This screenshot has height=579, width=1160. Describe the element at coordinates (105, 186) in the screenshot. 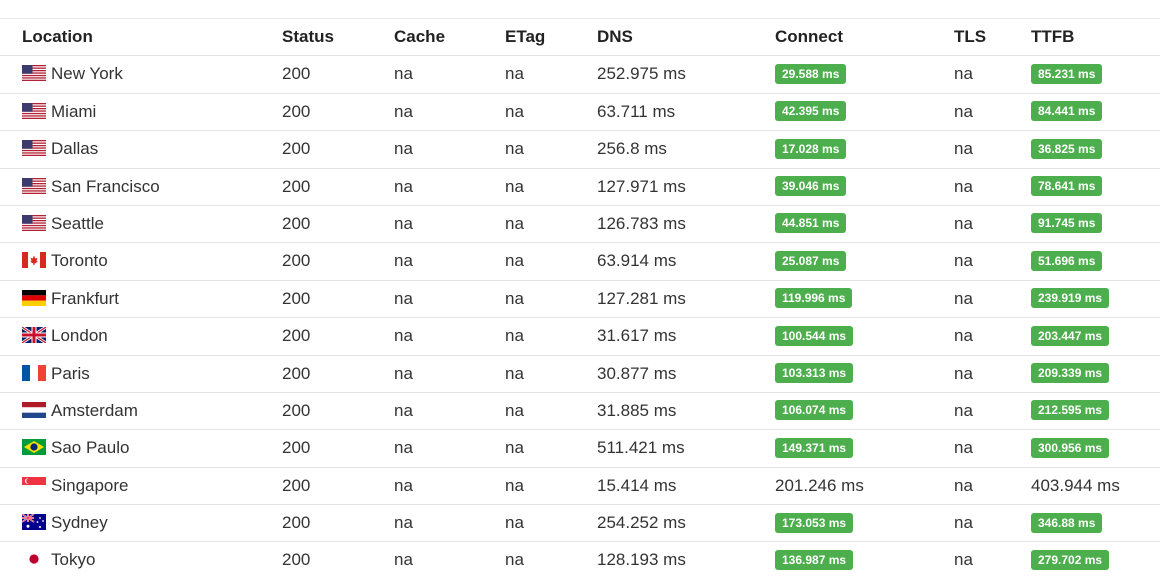

I see `location-name: San Francisco` at that location.